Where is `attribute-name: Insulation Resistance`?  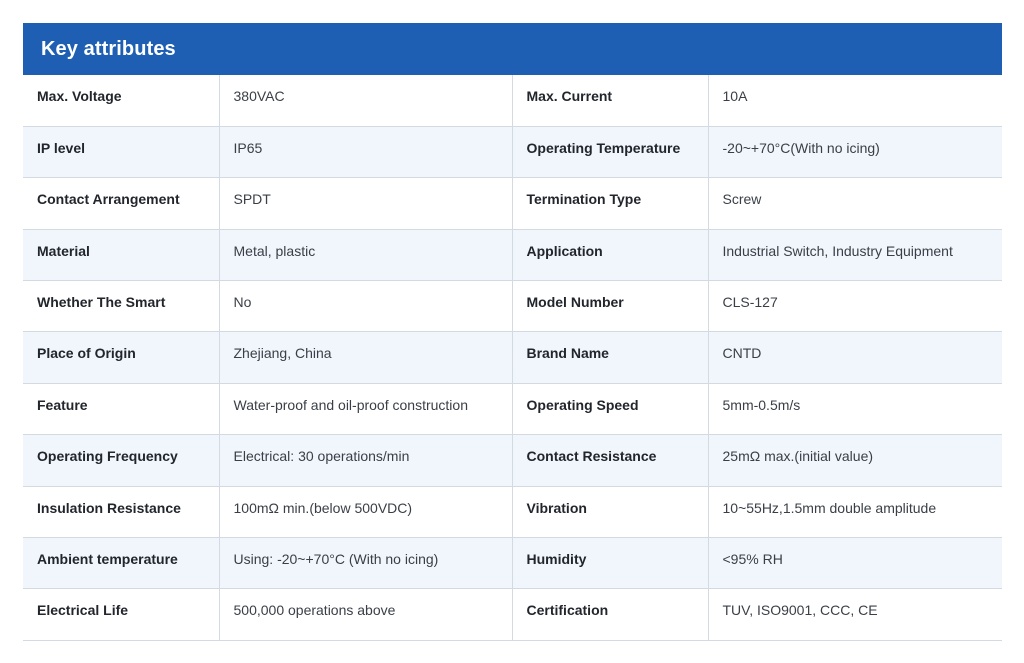 attribute-name: Insulation Resistance is located at coordinates (121, 512).